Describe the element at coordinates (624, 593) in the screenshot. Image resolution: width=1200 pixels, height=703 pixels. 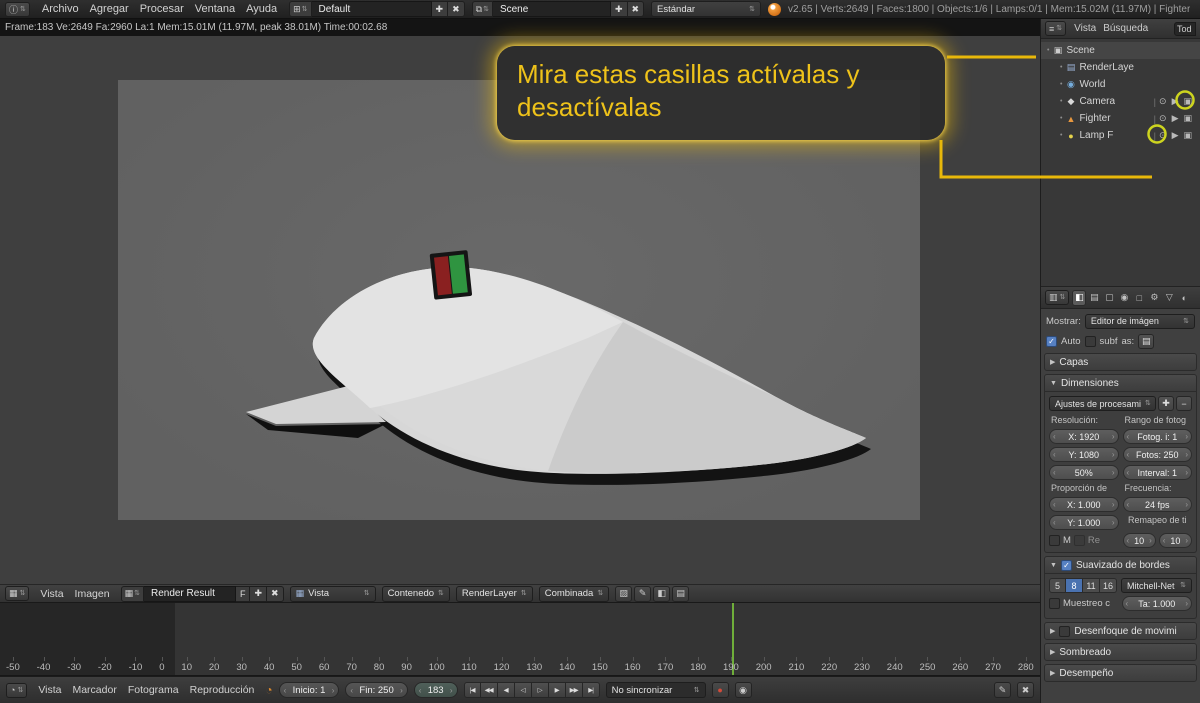
I see `checker-alpha-icon: ▨` at that location.